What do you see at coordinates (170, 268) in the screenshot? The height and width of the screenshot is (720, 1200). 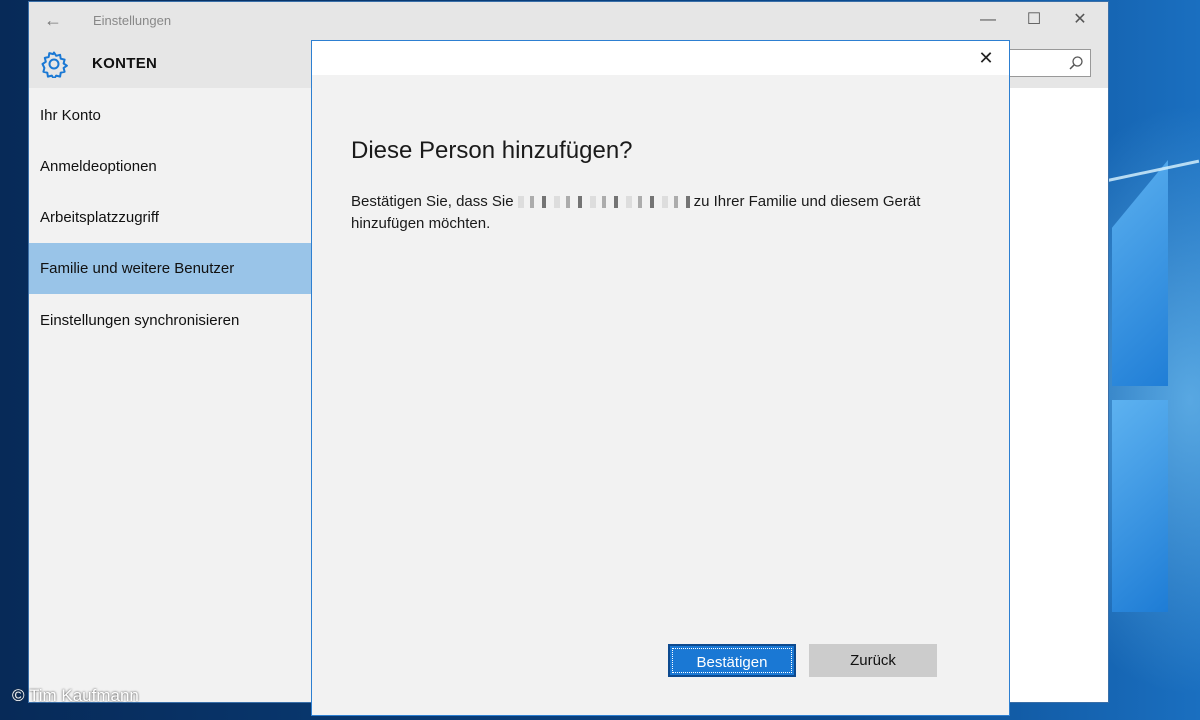 I see `sidebar-item-familie: Familie und weitere Benutzer` at bounding box center [170, 268].